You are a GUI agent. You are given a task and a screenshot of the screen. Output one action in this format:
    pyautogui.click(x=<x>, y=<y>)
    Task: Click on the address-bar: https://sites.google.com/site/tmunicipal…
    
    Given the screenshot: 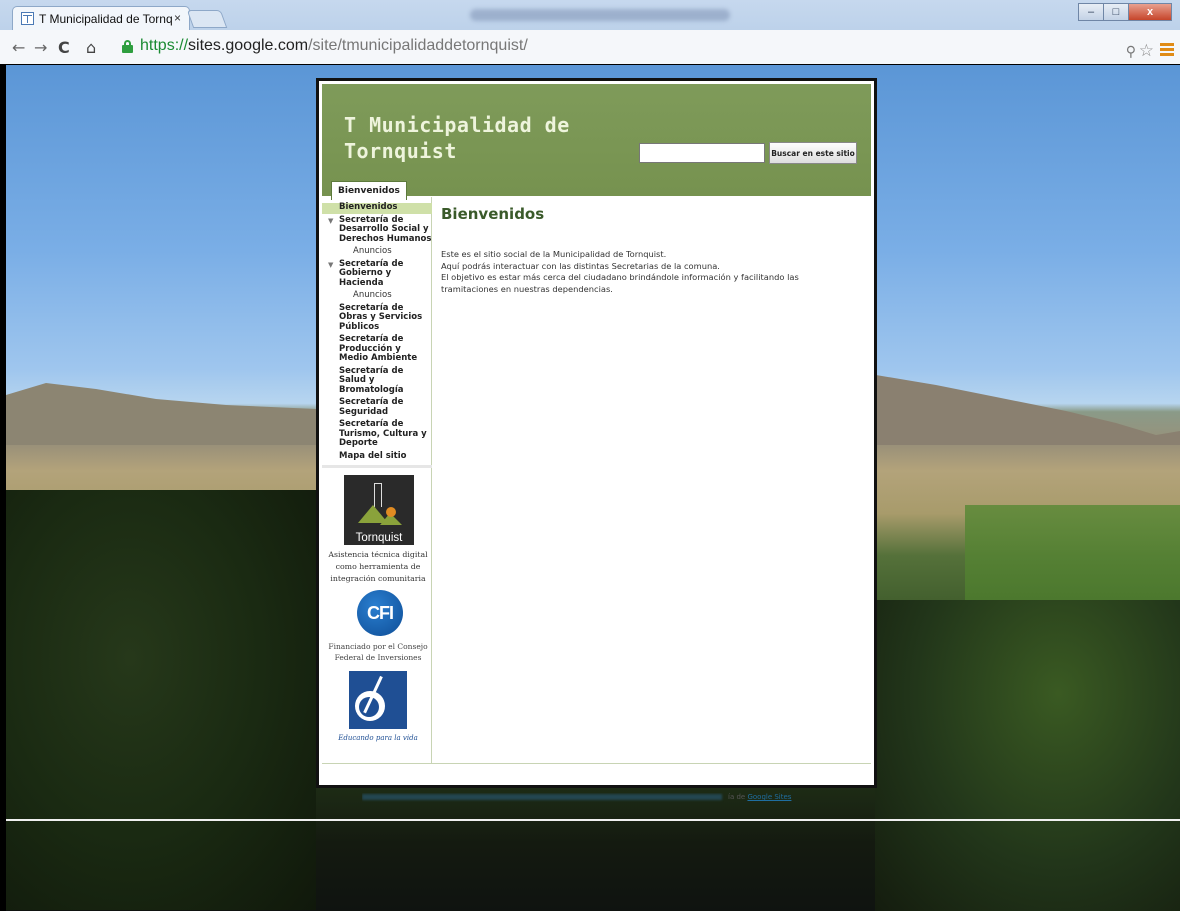 What is the action you would take?
    pyautogui.click(x=648, y=48)
    